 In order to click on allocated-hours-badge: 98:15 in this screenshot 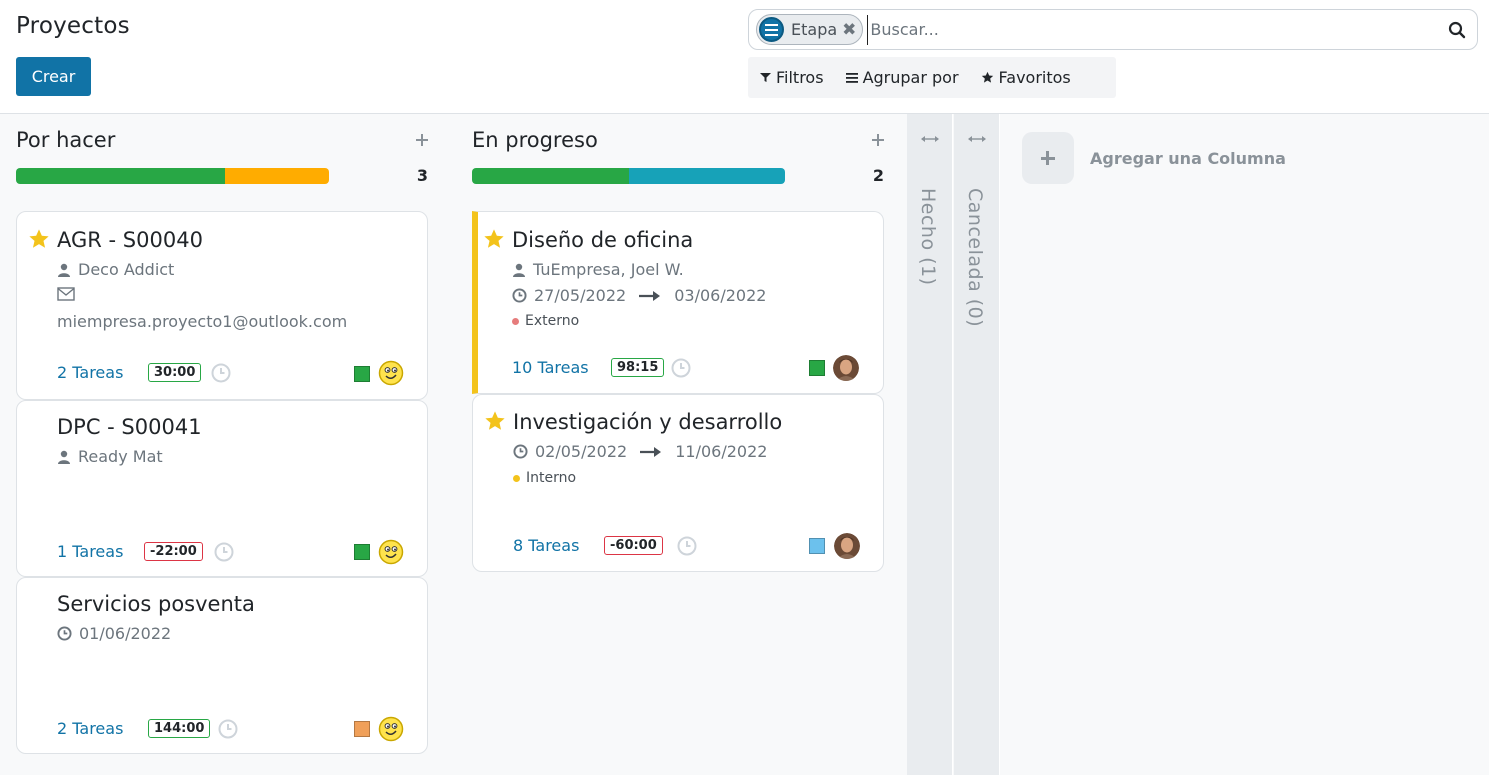, I will do `click(638, 367)`.